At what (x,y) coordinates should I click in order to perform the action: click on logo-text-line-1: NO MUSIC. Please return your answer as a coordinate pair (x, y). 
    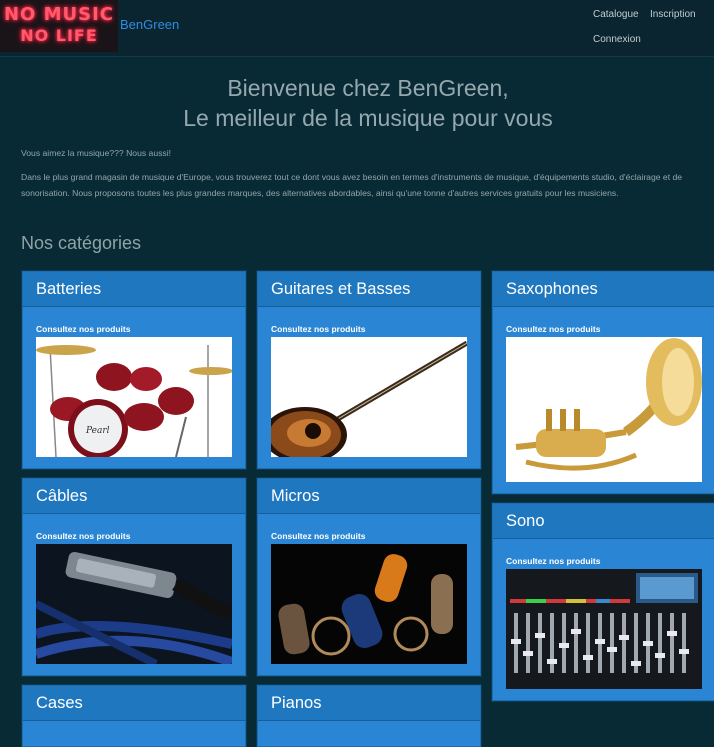
    Looking at the image, I should click on (59, 14).